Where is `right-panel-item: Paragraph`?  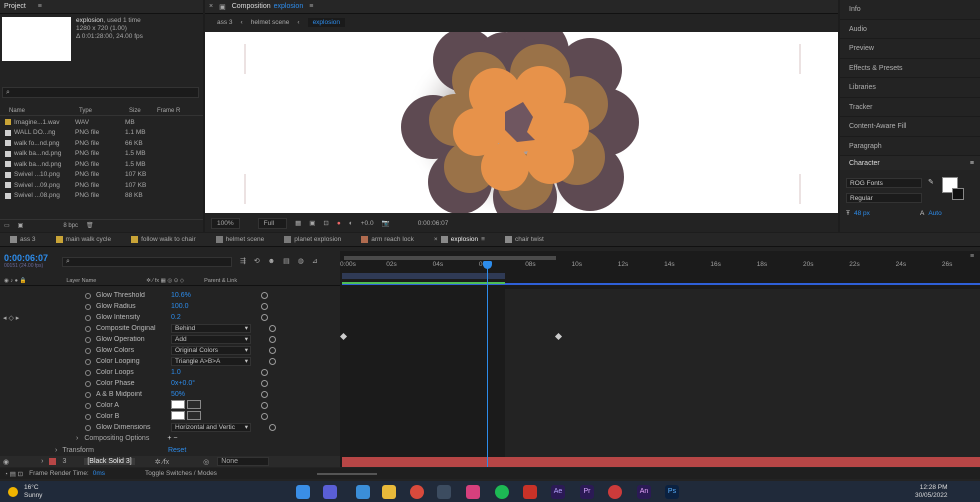 right-panel-item: Paragraph is located at coordinates (910, 146).